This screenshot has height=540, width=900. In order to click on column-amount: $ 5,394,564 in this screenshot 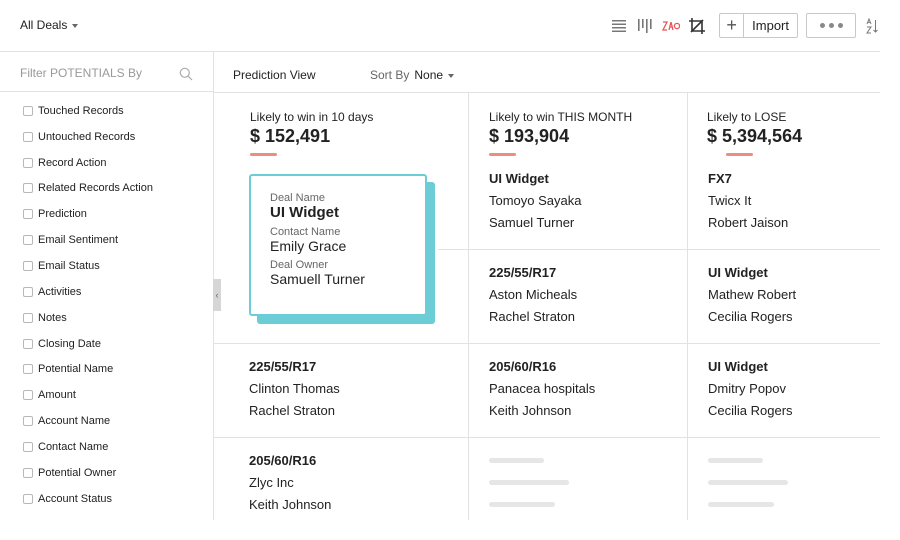, I will do `click(755, 136)`.